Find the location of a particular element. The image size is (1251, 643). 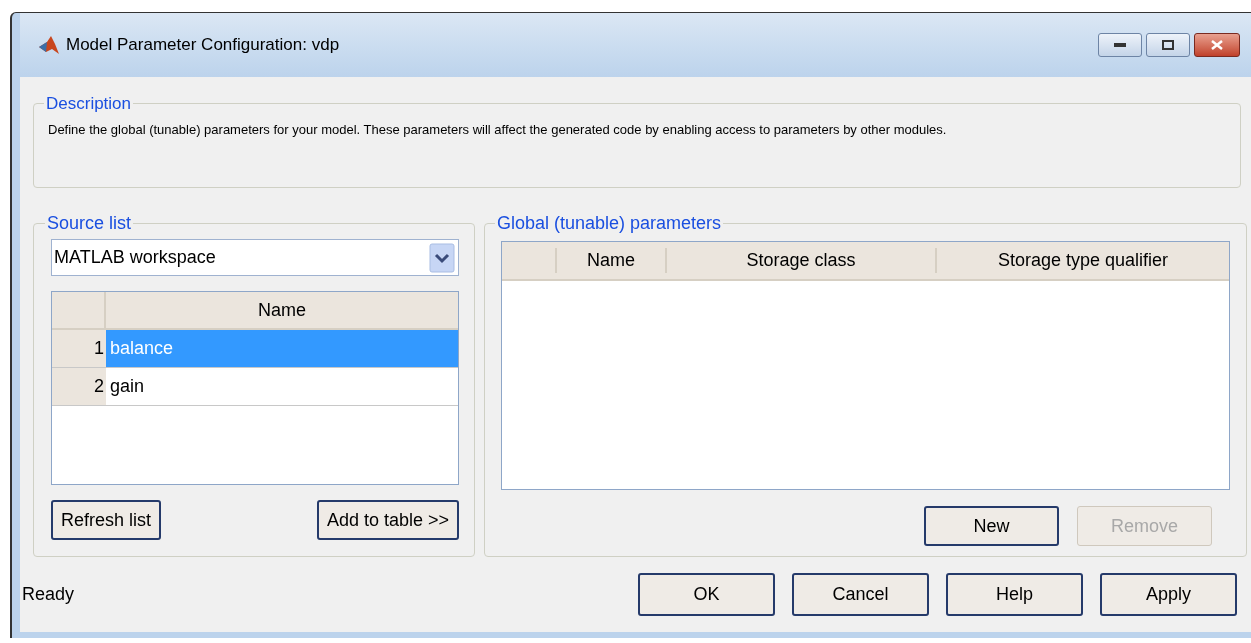

column-header: Storage type qualifier is located at coordinates (1083, 260).